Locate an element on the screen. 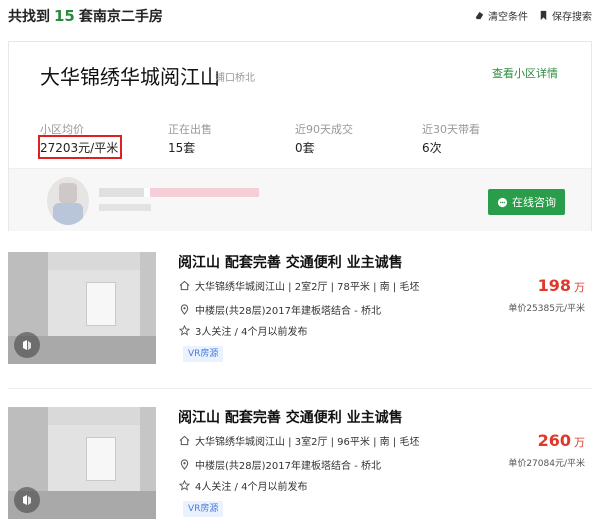  community-name: 大华锦绣华城阅江山 is located at coordinates (130, 75).